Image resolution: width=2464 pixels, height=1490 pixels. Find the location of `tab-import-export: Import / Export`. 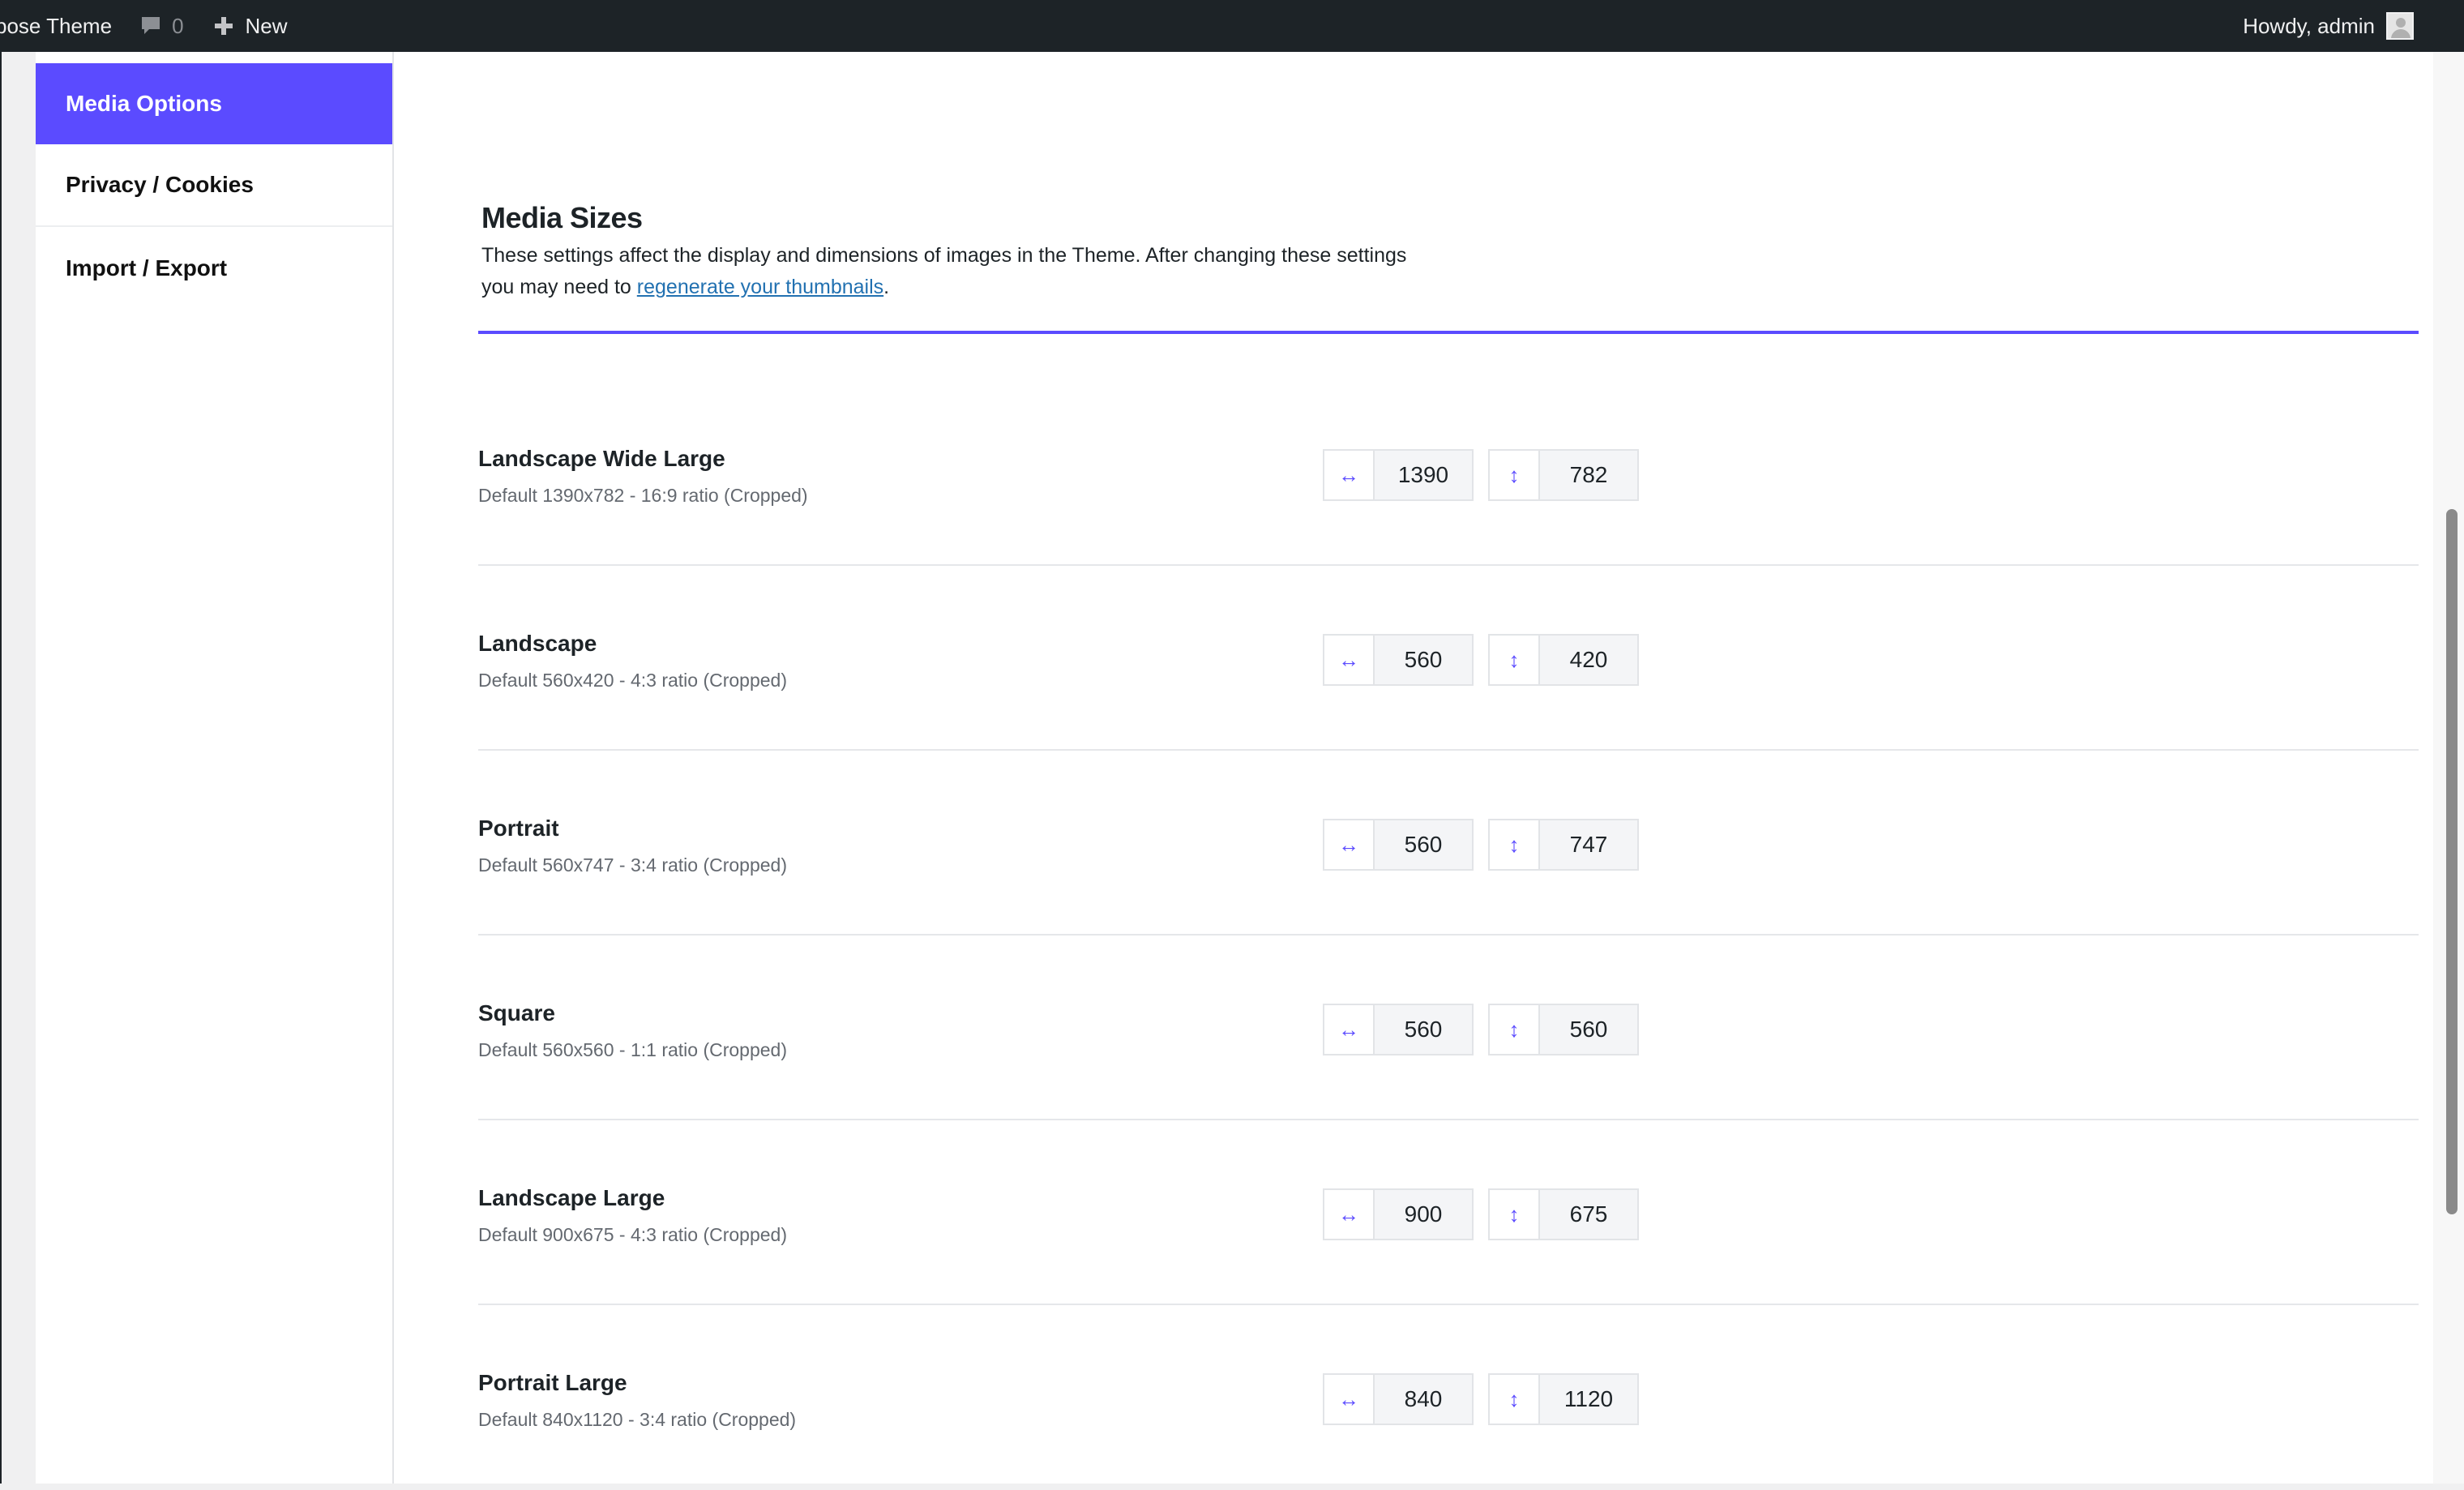

tab-import-export: Import / Export is located at coordinates (214, 269).